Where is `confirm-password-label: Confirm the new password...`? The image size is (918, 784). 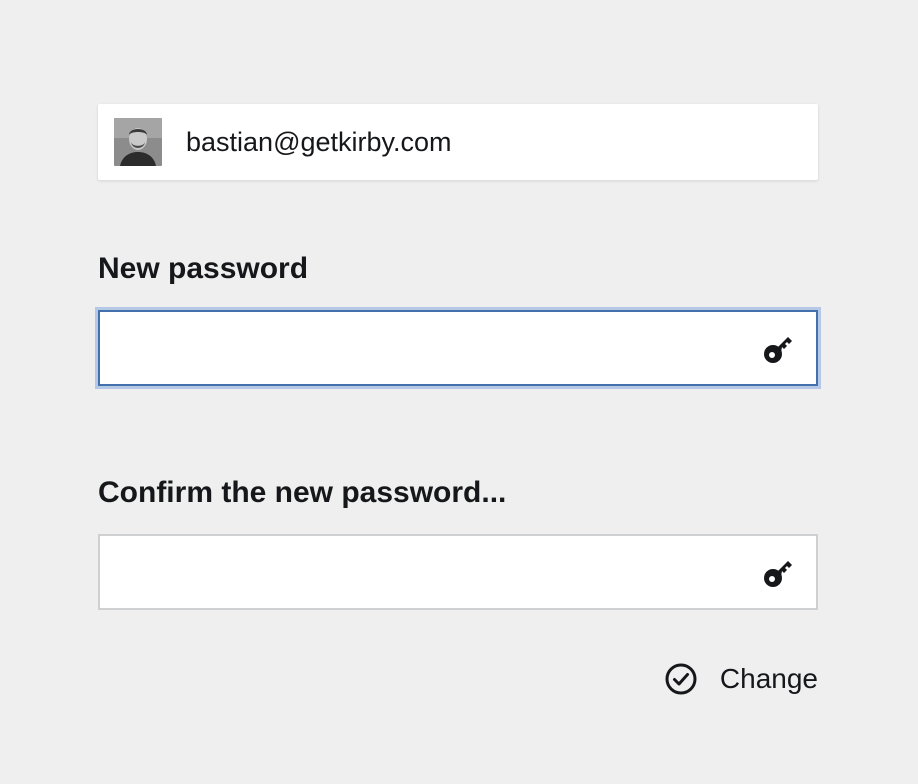 confirm-password-label: Confirm the new password... is located at coordinates (302, 492).